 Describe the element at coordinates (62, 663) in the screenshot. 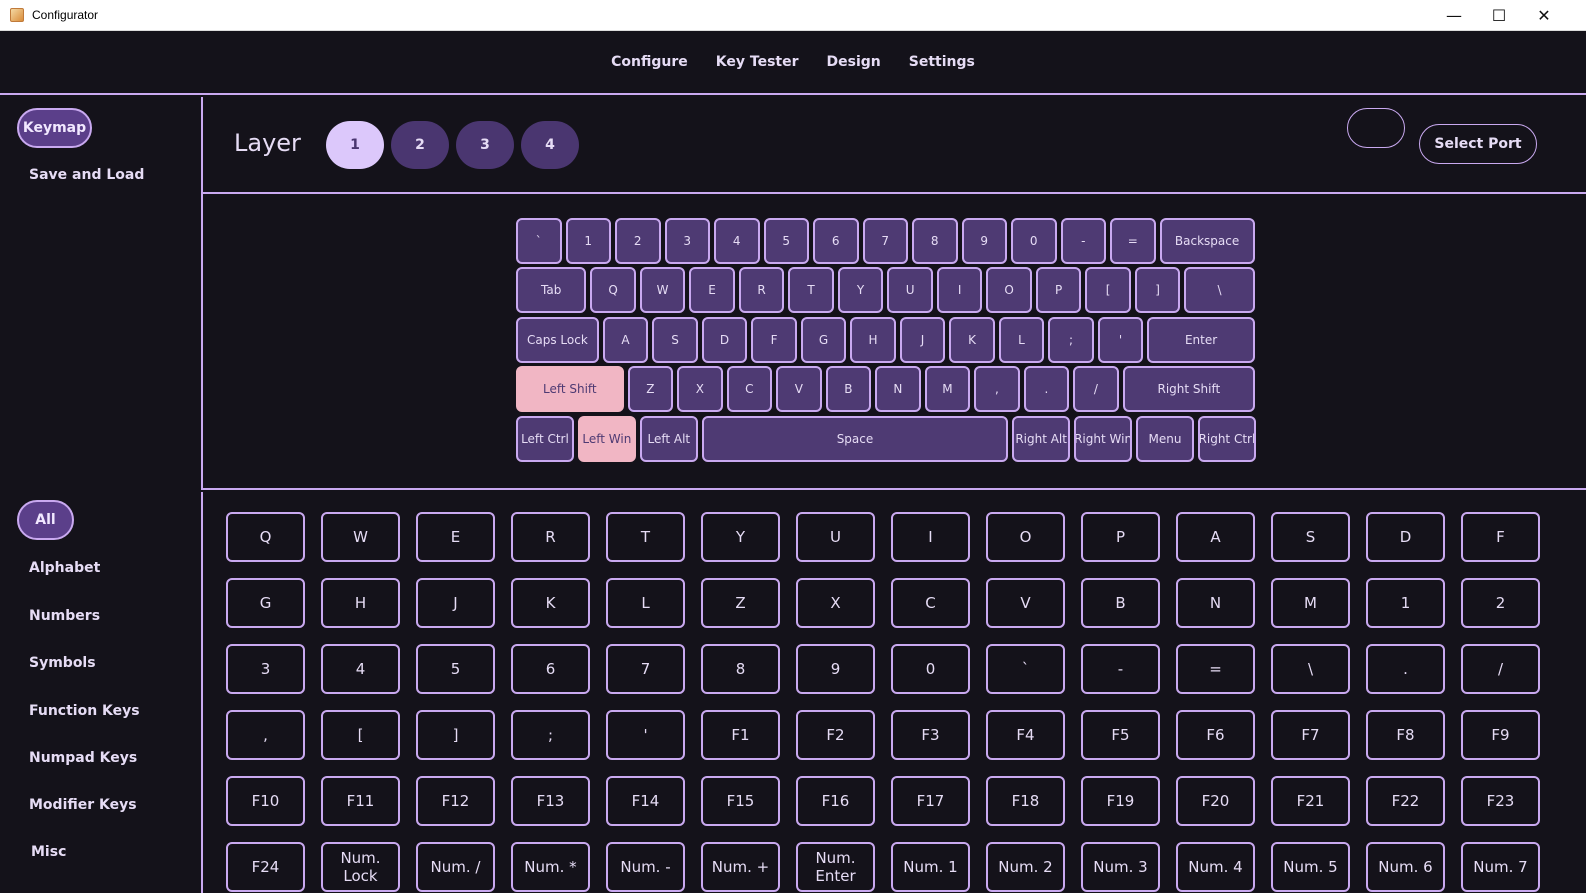

I see `category-symbols: Symbols` at that location.